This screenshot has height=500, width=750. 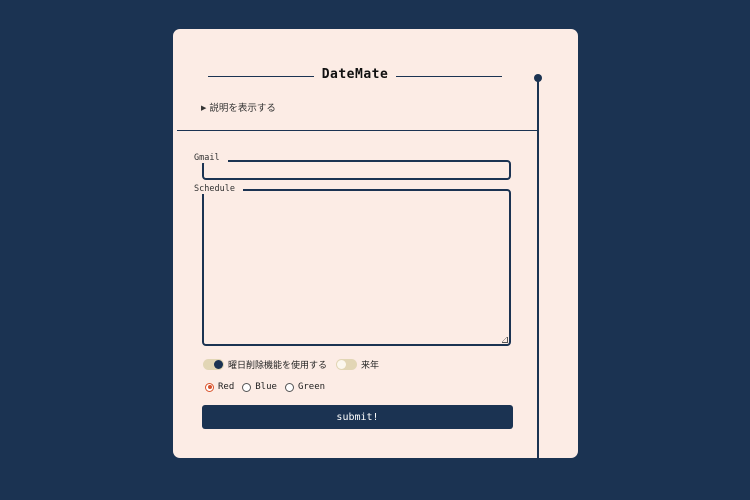 What do you see at coordinates (538, 268) in the screenshot?
I see `rail-line` at bounding box center [538, 268].